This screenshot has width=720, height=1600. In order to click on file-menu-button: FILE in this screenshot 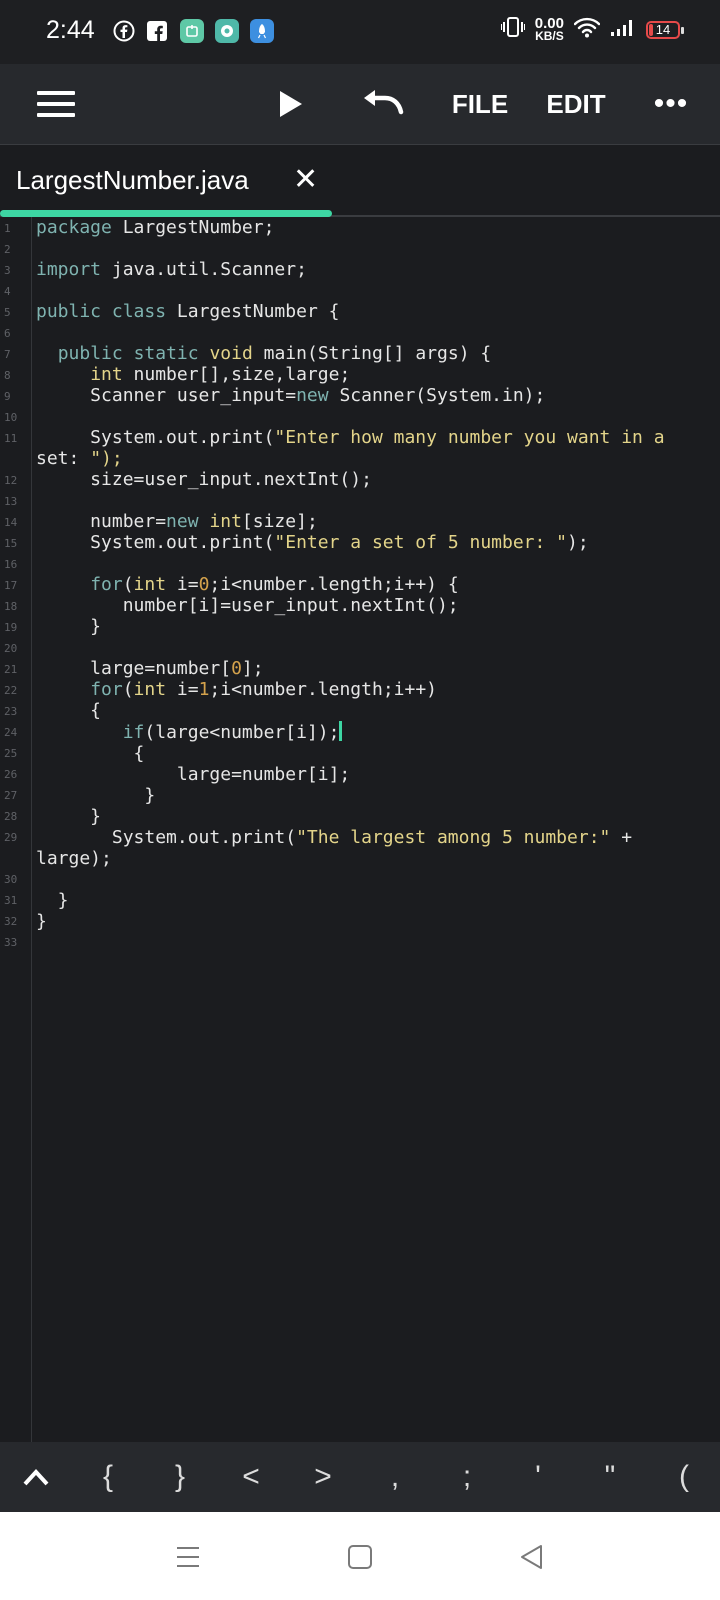, I will do `click(480, 104)`.